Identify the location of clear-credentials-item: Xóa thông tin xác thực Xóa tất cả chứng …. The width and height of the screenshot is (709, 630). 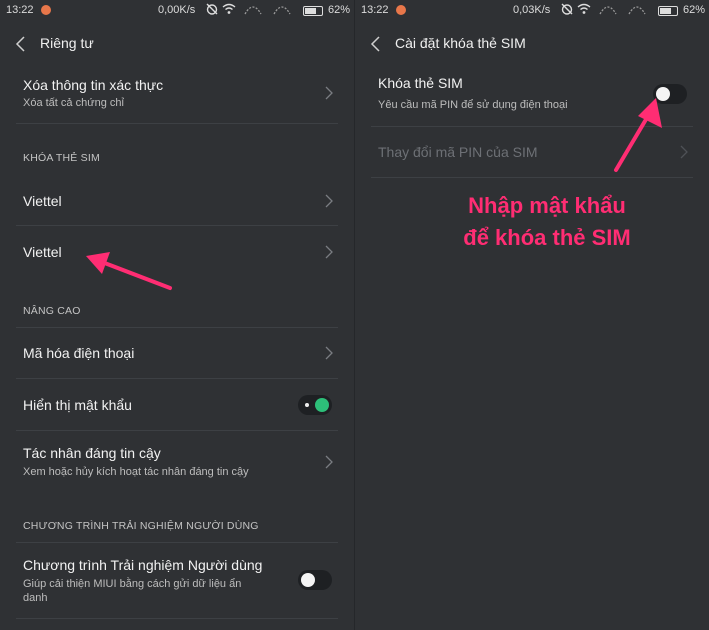
(177, 97).